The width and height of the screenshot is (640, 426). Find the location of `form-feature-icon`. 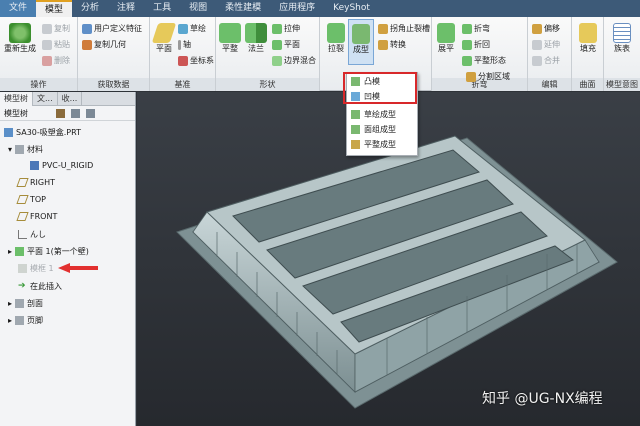

form-feature-icon is located at coordinates (22, 268).